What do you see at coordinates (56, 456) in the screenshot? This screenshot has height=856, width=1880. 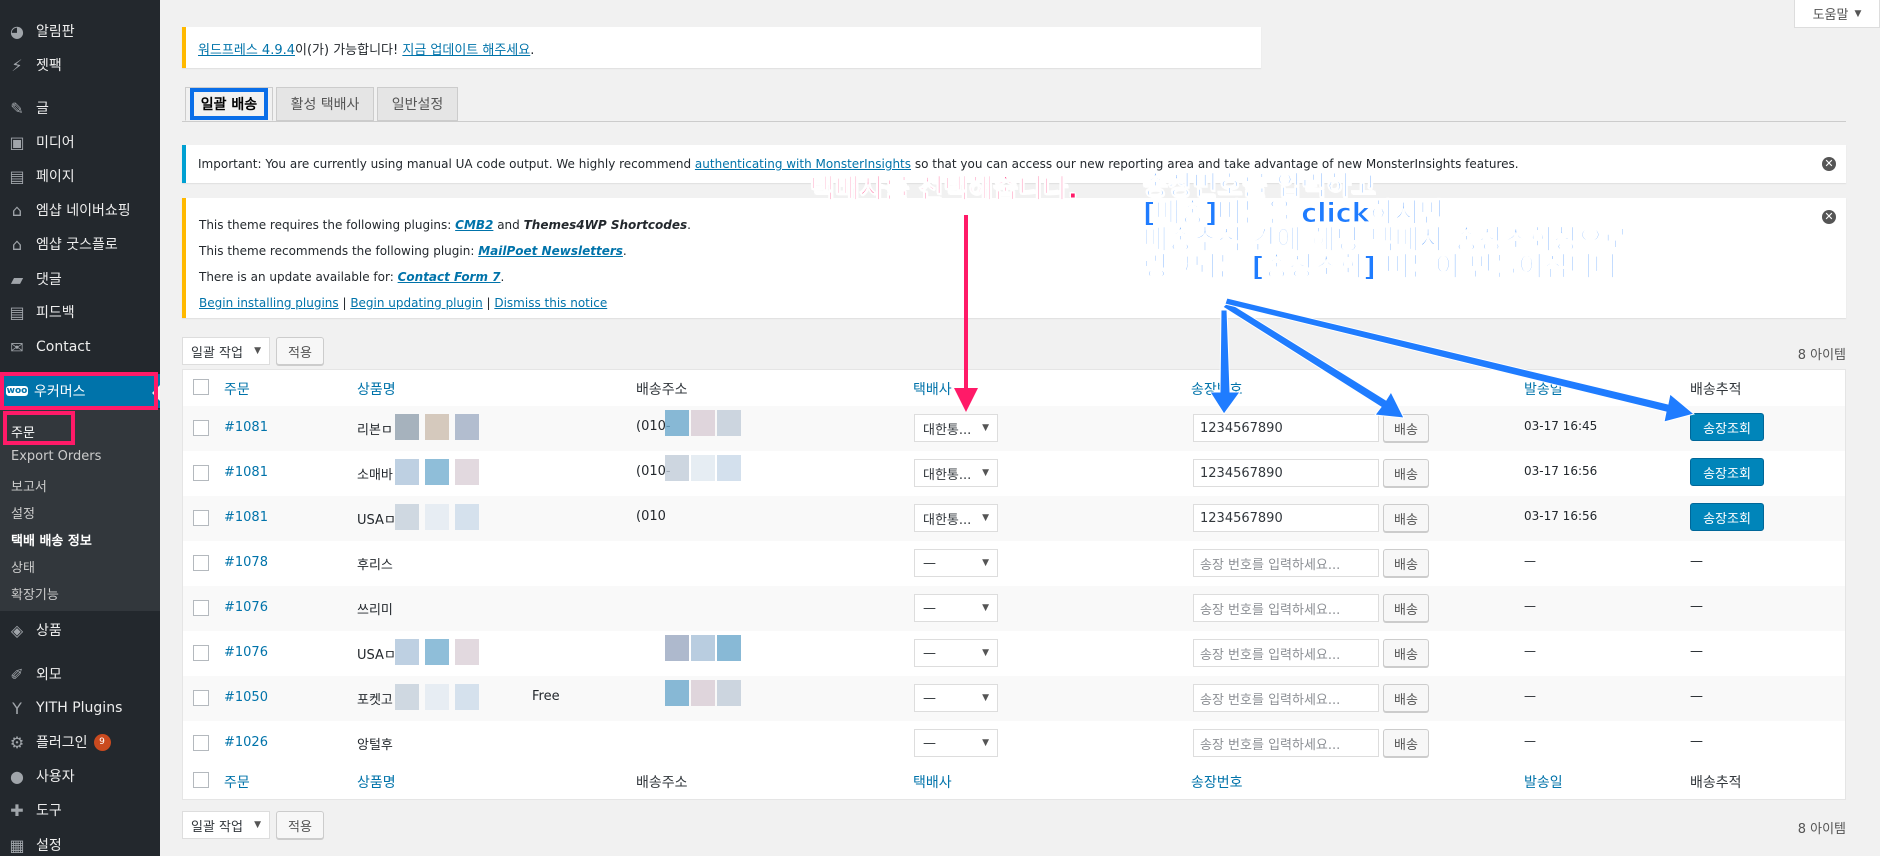 I see `submenu-item-1: Export Orders` at bounding box center [56, 456].